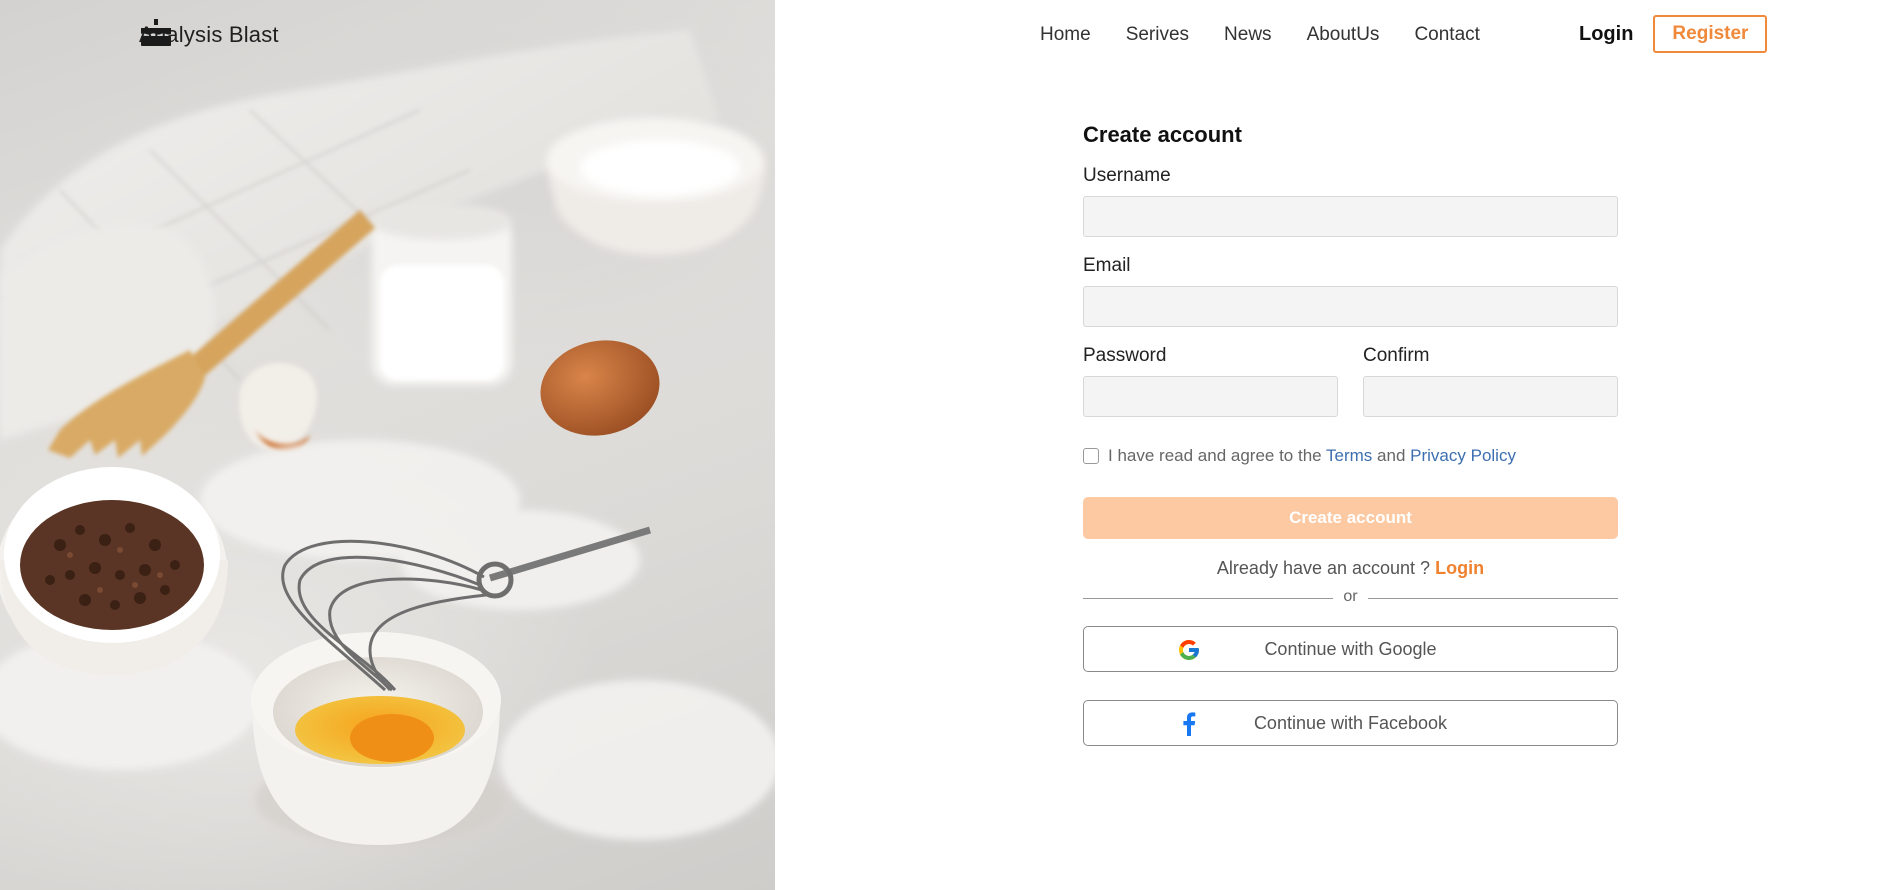 Image resolution: width=1897 pixels, height=890 pixels. Describe the element at coordinates (1459, 568) in the screenshot. I see `form-login-link: Login` at that location.